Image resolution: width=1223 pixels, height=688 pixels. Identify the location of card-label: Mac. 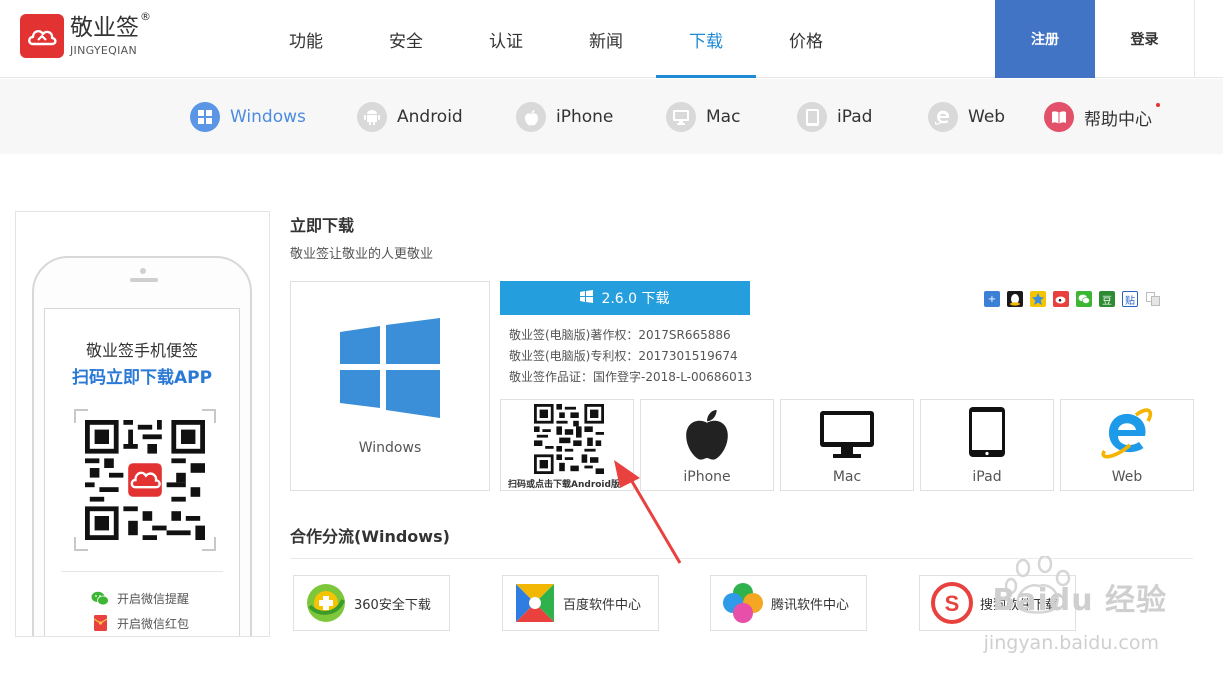
(847, 477).